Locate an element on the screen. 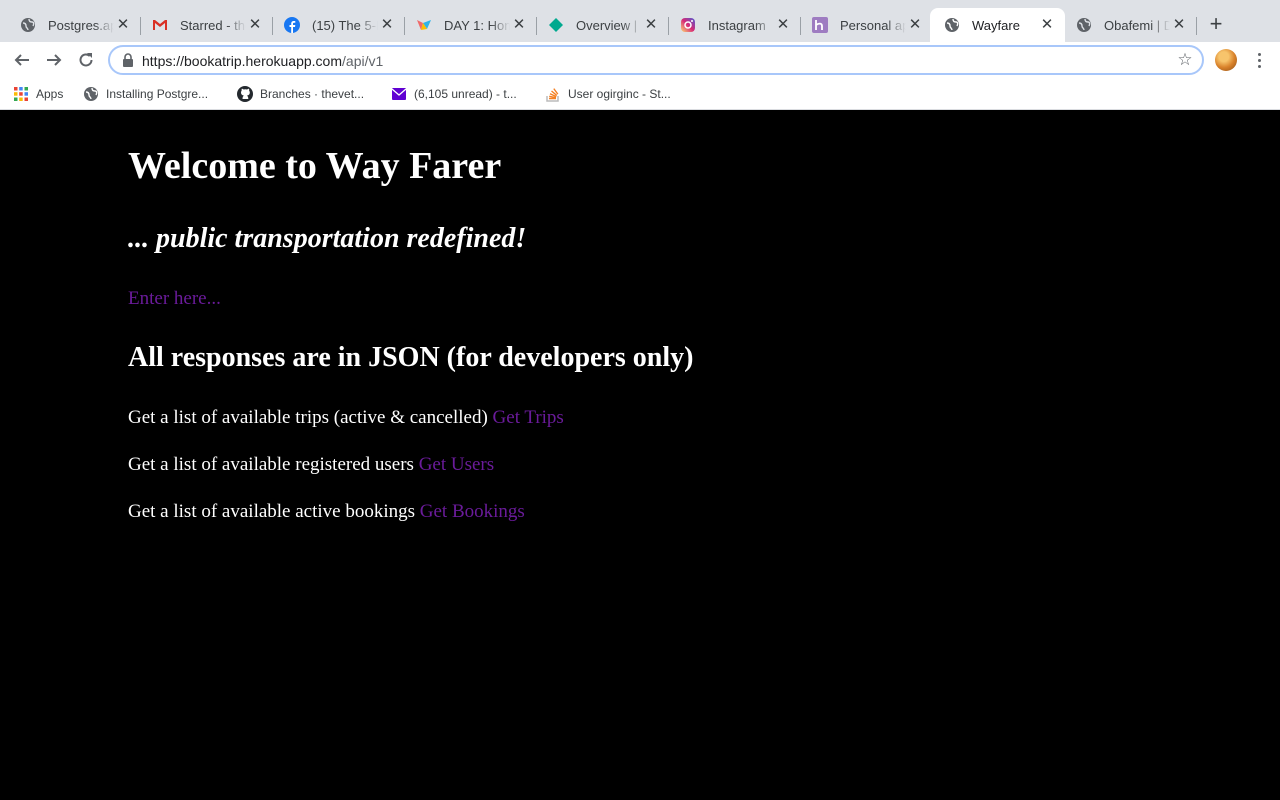  heroku-icon is located at coordinates (820, 25).